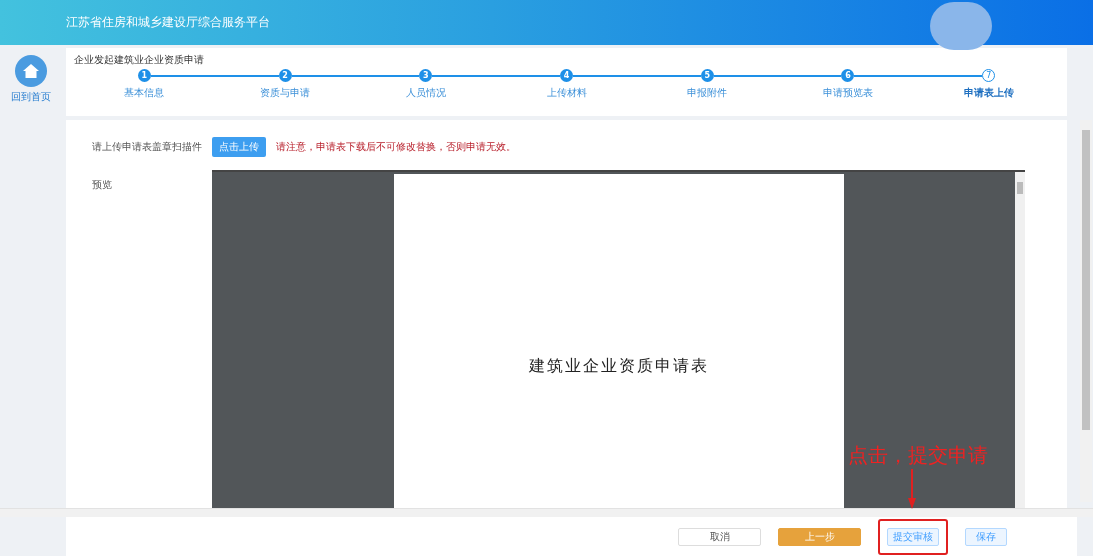 Image resolution: width=1093 pixels, height=556 pixels. Describe the element at coordinates (102, 185) in the screenshot. I see `preview-label: 预览` at that location.